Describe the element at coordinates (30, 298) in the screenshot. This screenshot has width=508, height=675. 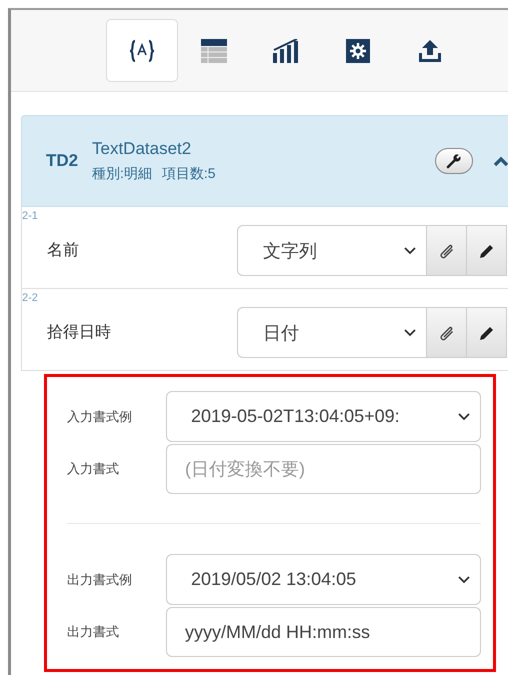
I see `field-index: 2-2` at that location.